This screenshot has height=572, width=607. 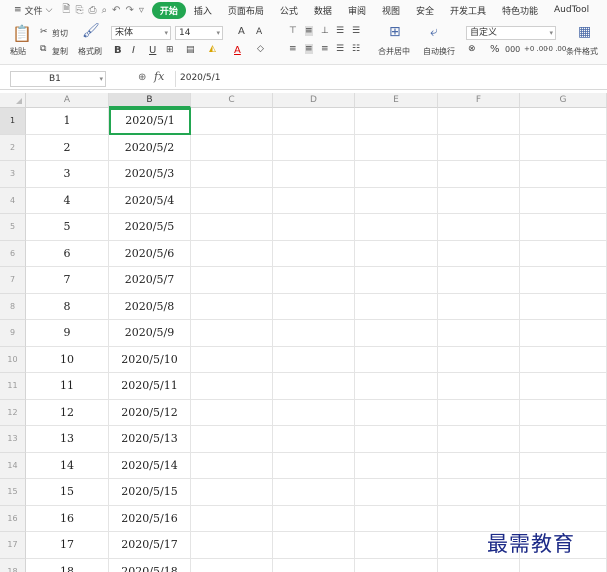 I want to click on row-header: 2, so click(x=13, y=147).